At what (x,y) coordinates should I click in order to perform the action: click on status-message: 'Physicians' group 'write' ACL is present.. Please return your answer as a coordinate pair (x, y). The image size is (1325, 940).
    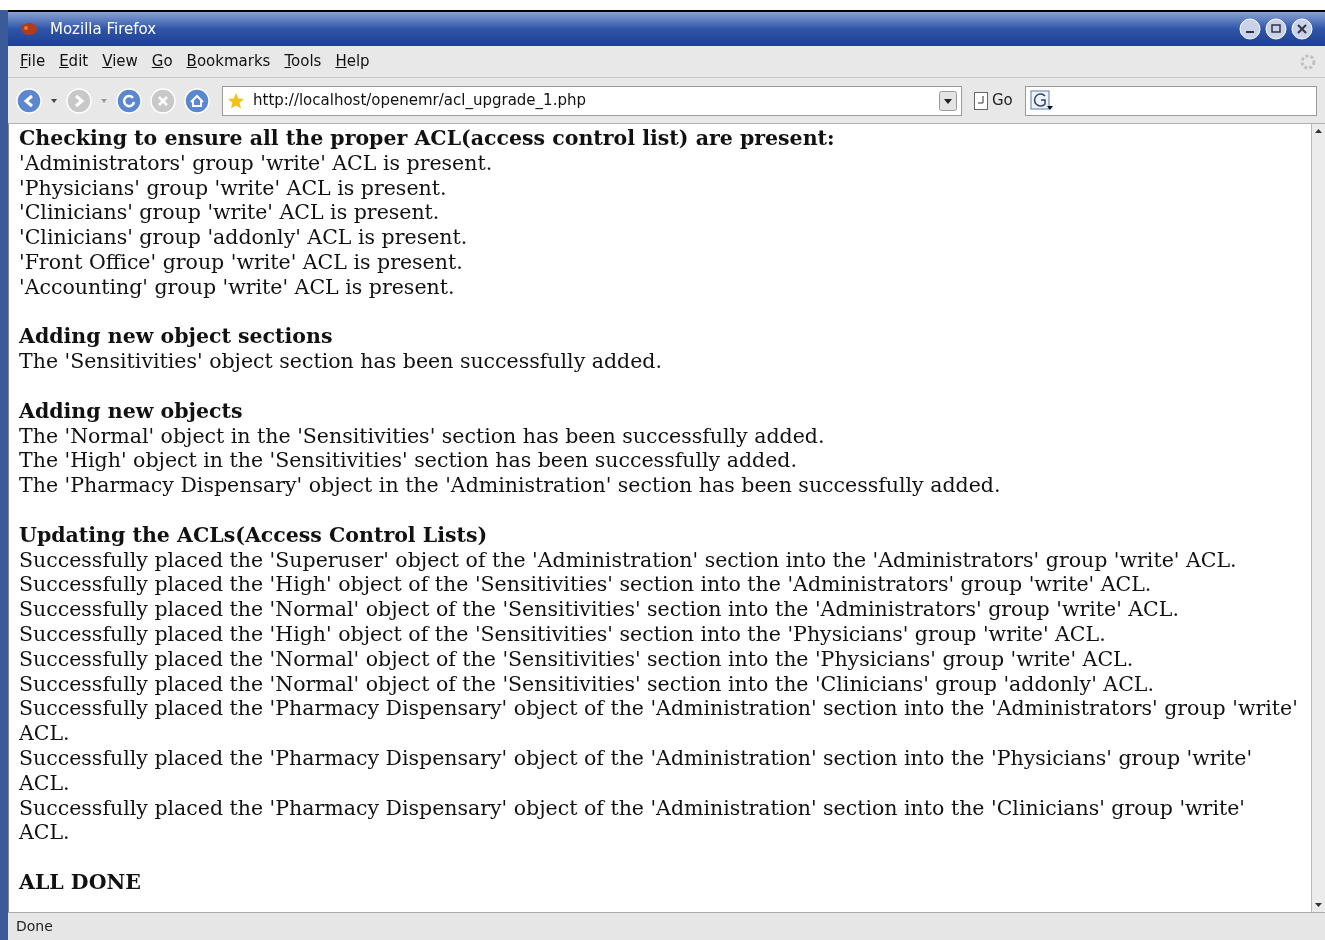
    Looking at the image, I should click on (233, 188).